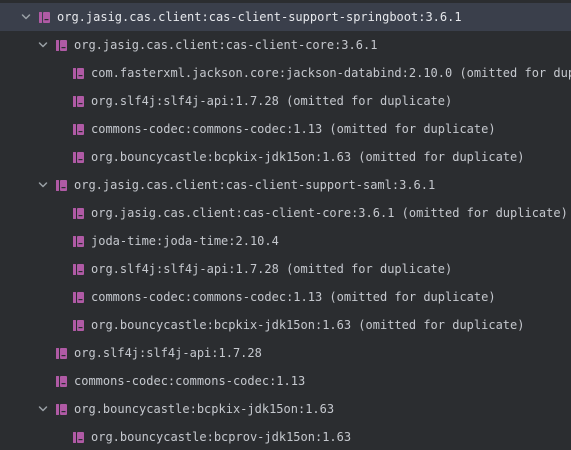 The width and height of the screenshot is (571, 450). I want to click on dependency-label: org.bouncycastle:bcprov-jdk15on:1.63, so click(221, 437).